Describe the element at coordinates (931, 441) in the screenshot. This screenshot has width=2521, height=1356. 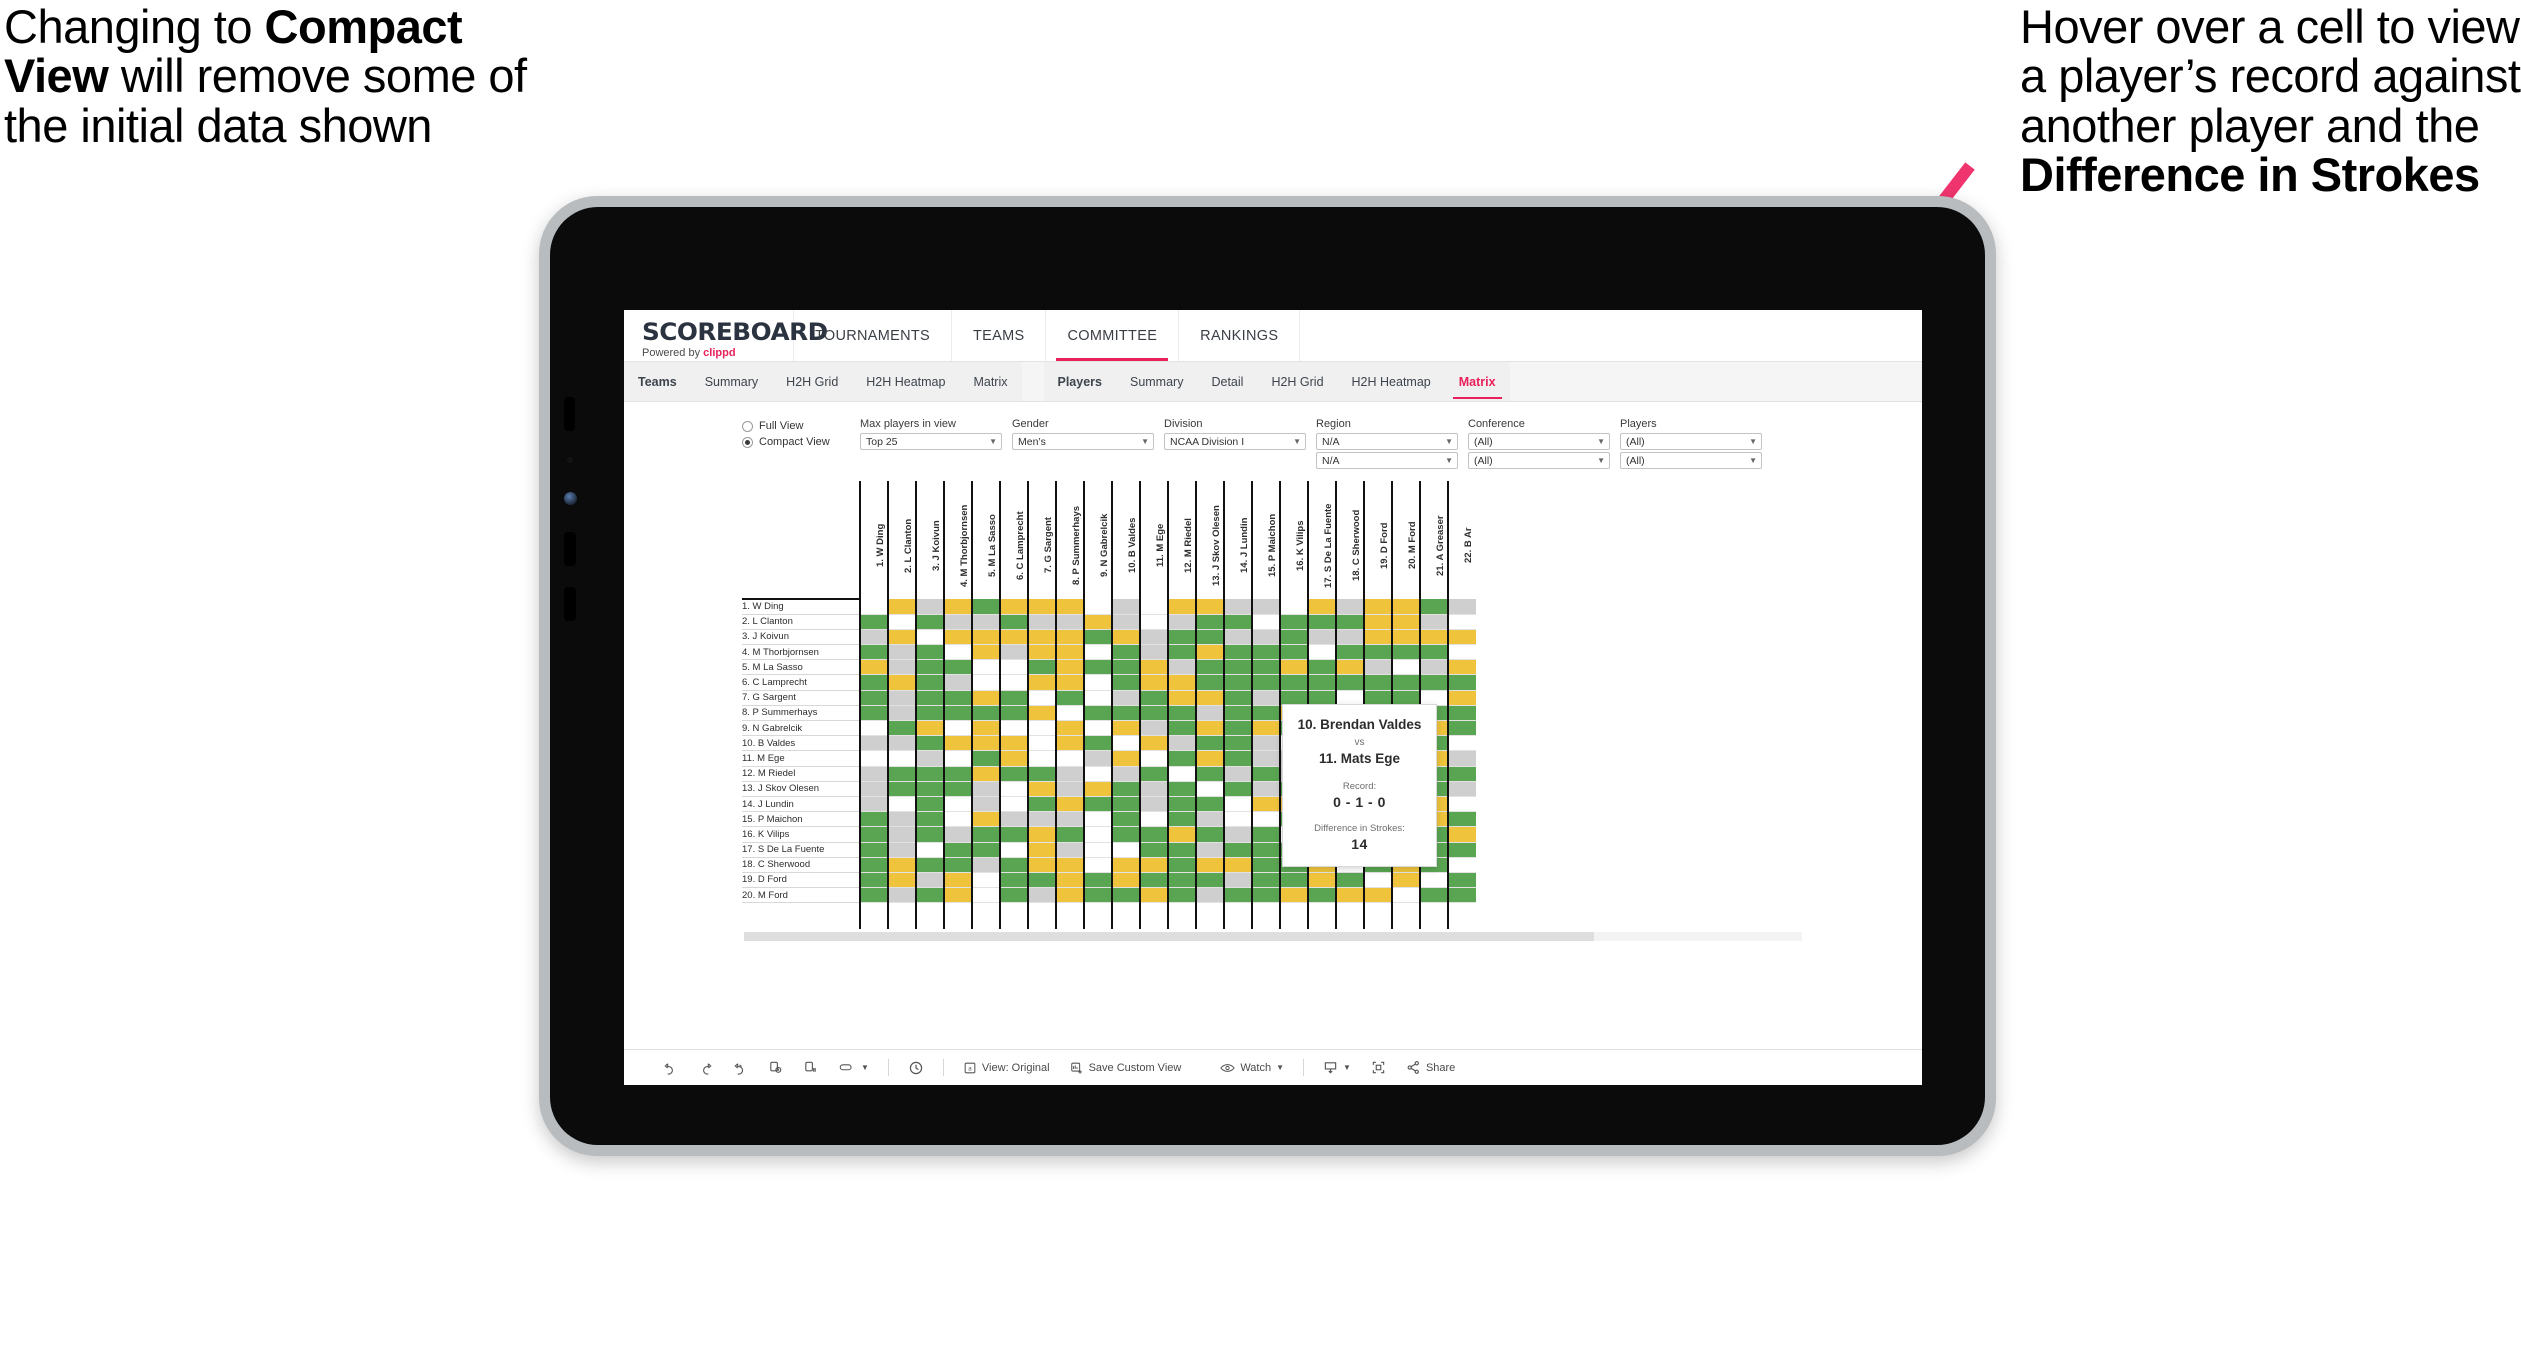
I see `dropdown-max-players-in-view: Top 25 ▼` at that location.